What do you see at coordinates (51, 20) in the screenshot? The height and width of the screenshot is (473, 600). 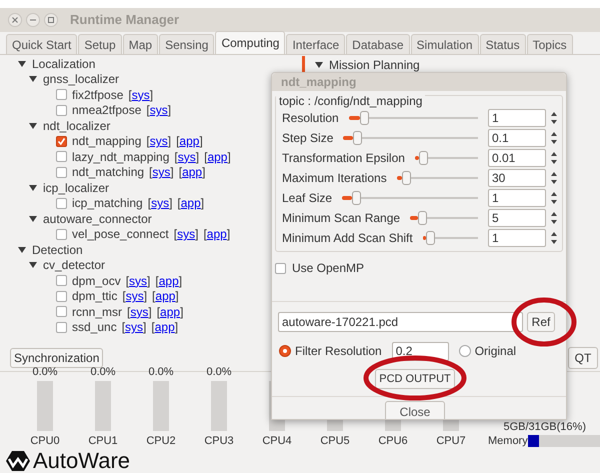 I see `maximize-button` at bounding box center [51, 20].